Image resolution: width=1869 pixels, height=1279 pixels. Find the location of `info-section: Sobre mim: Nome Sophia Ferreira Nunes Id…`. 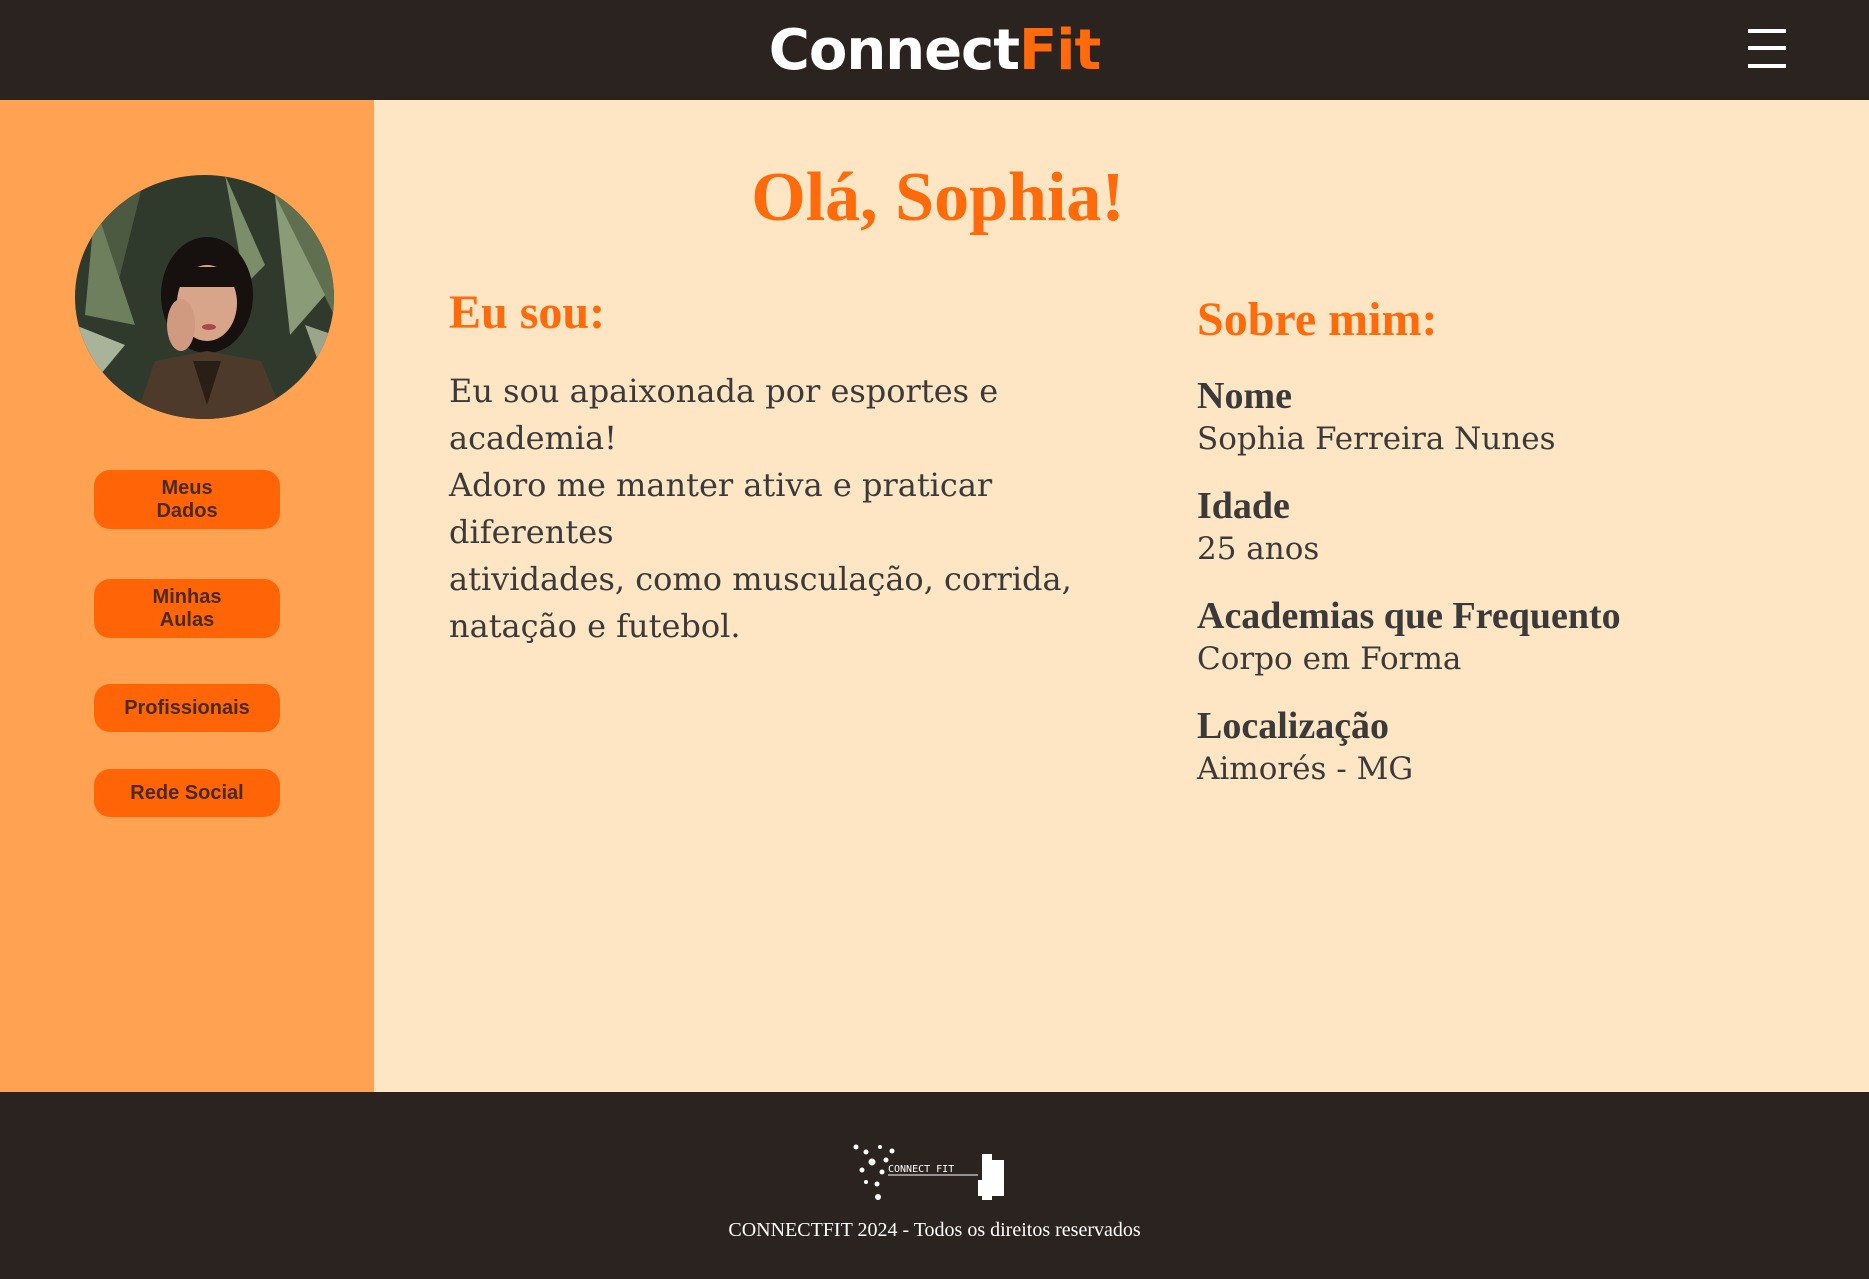

info-section: Sobre mim: Nome Sophia Ferreira Nunes Id… is located at coordinates (1517, 541).